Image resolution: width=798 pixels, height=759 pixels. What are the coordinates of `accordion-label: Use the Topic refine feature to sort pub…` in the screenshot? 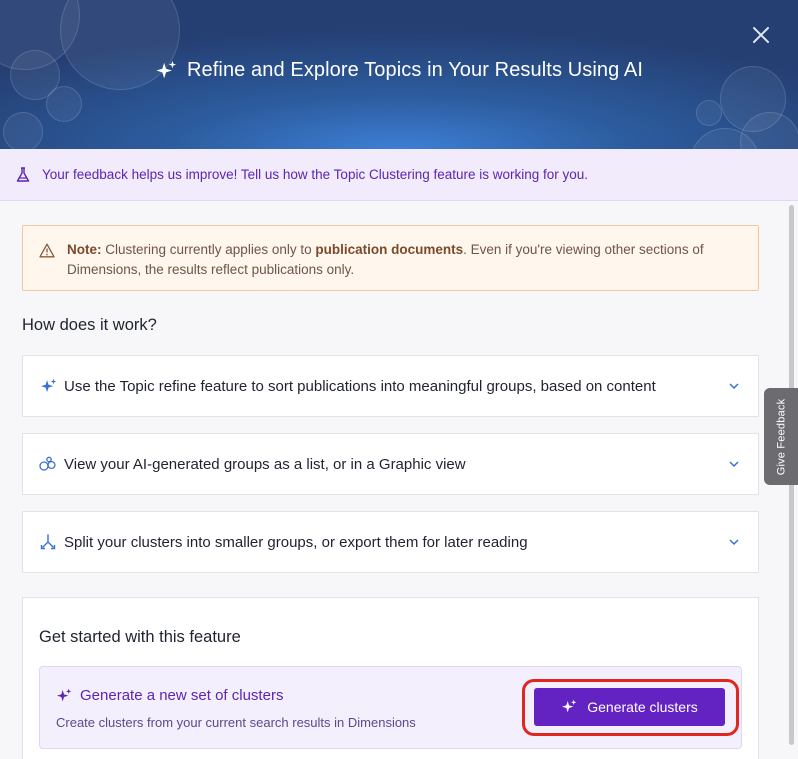 It's located at (360, 386).